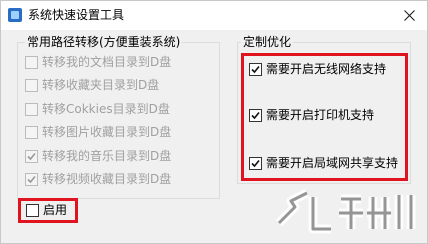 This screenshot has width=428, height=244. What do you see at coordinates (55, 210) in the screenshot?
I see `checkbox-label: 启用` at bounding box center [55, 210].